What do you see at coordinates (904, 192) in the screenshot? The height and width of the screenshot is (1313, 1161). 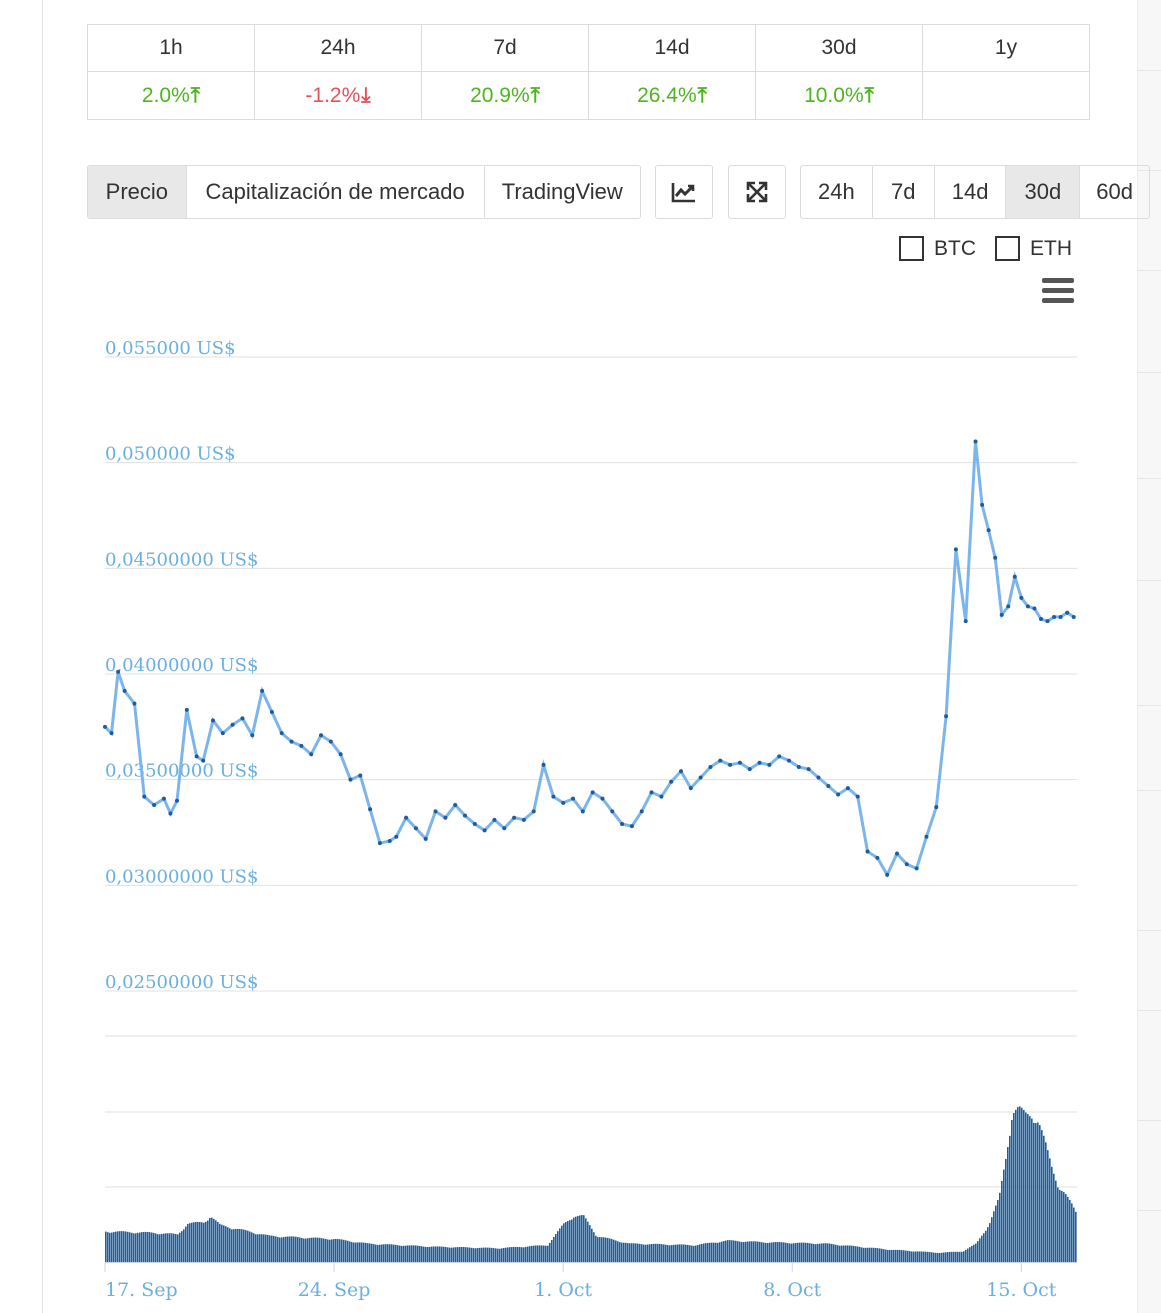 I see `range-7d: 7d` at bounding box center [904, 192].